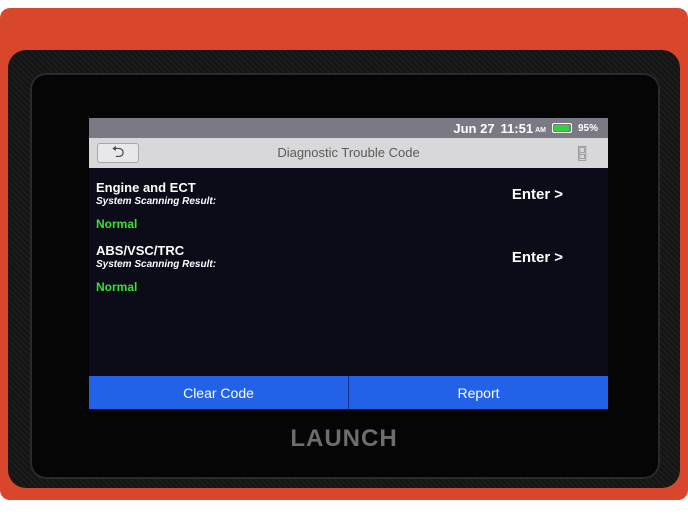  I want to click on system-name: Engine and ECT, so click(146, 187).